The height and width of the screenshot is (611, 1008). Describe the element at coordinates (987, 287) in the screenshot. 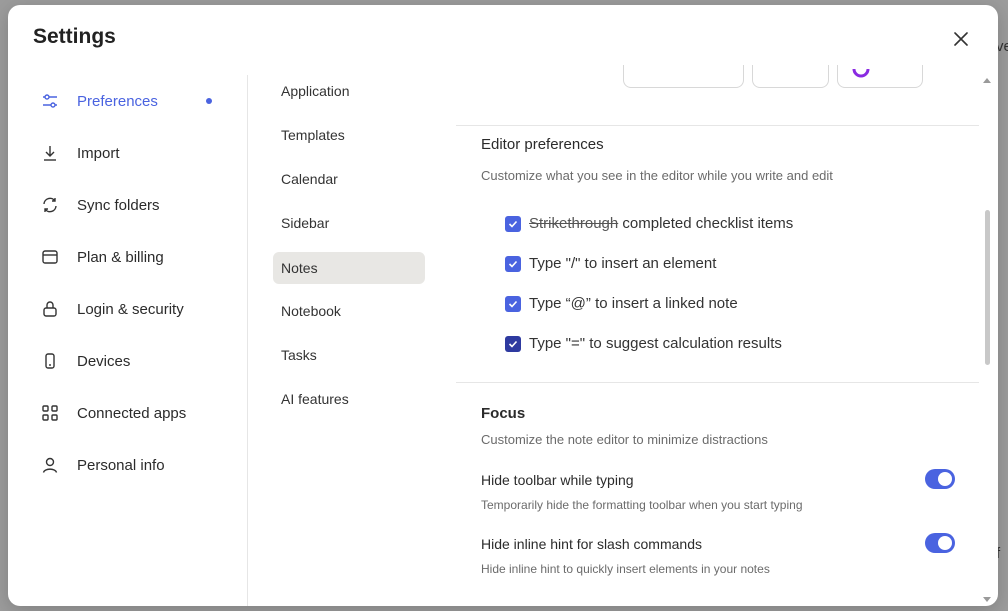

I see `scrollbar-thumb` at that location.